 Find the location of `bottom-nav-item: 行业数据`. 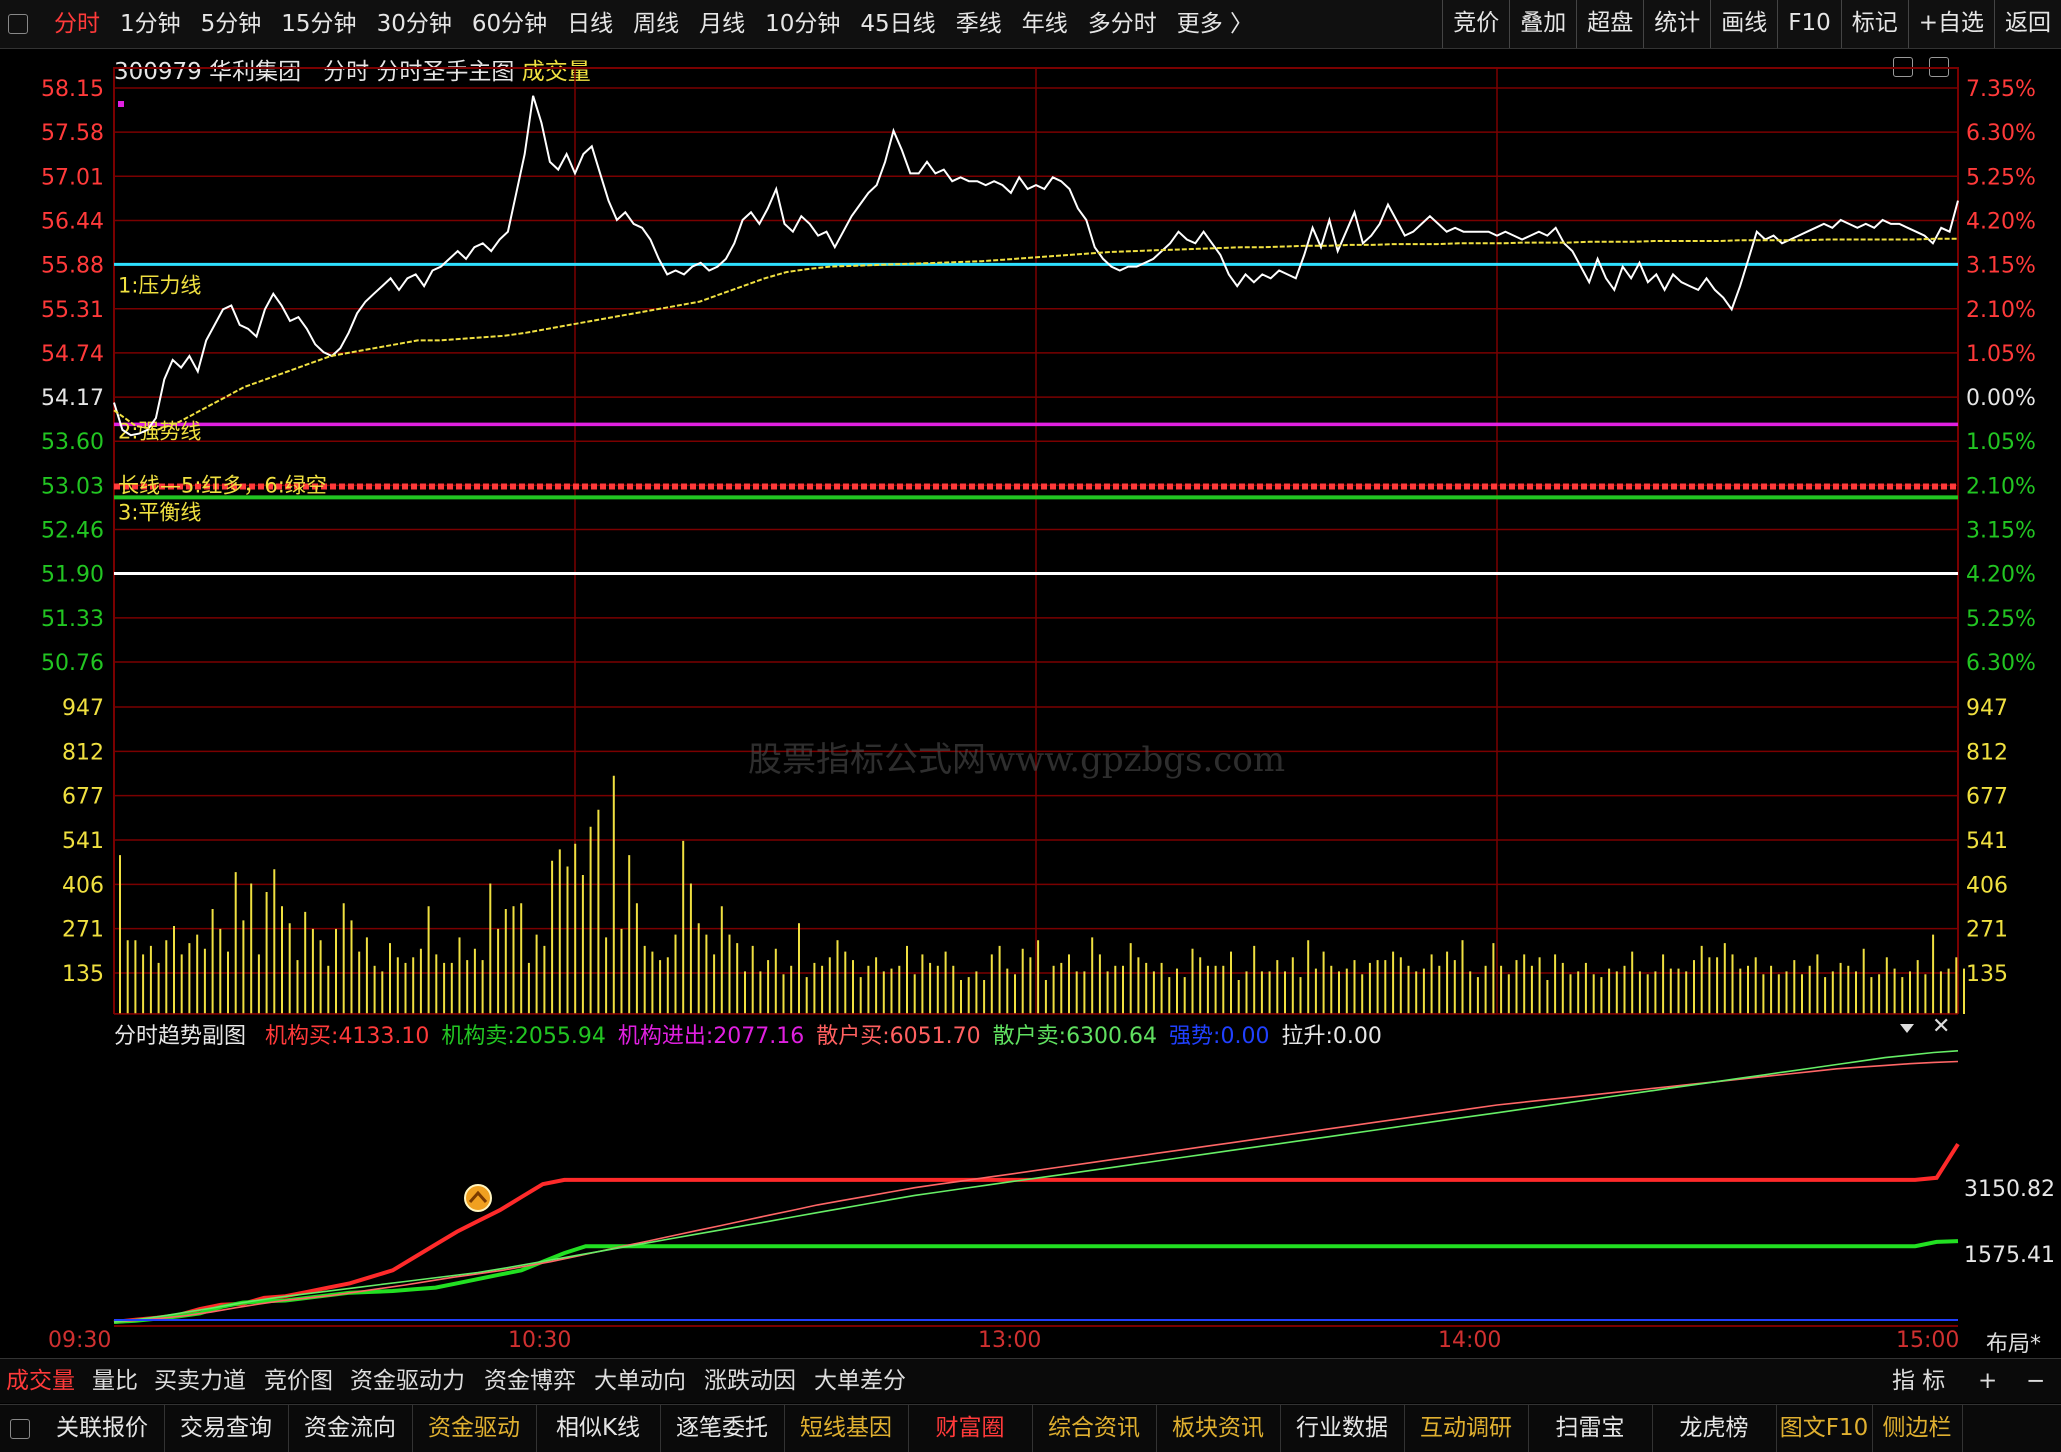

bottom-nav-item: 行业数据 is located at coordinates (1342, 1428).